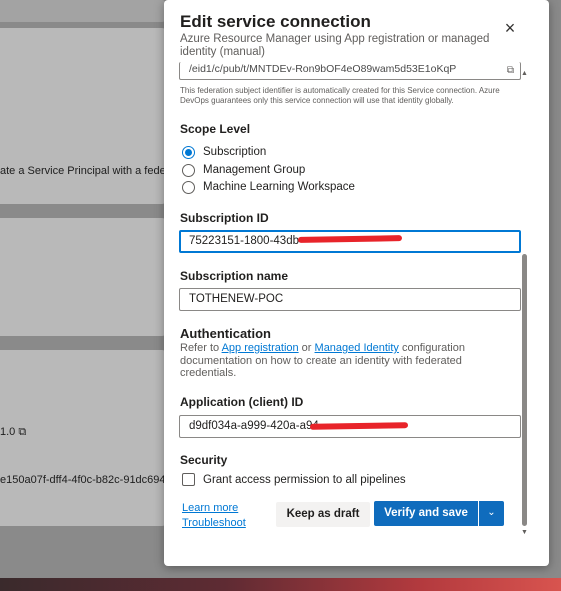  Describe the element at coordinates (357, 348) in the screenshot. I see `managed-identity-link: Managed Identity` at that location.